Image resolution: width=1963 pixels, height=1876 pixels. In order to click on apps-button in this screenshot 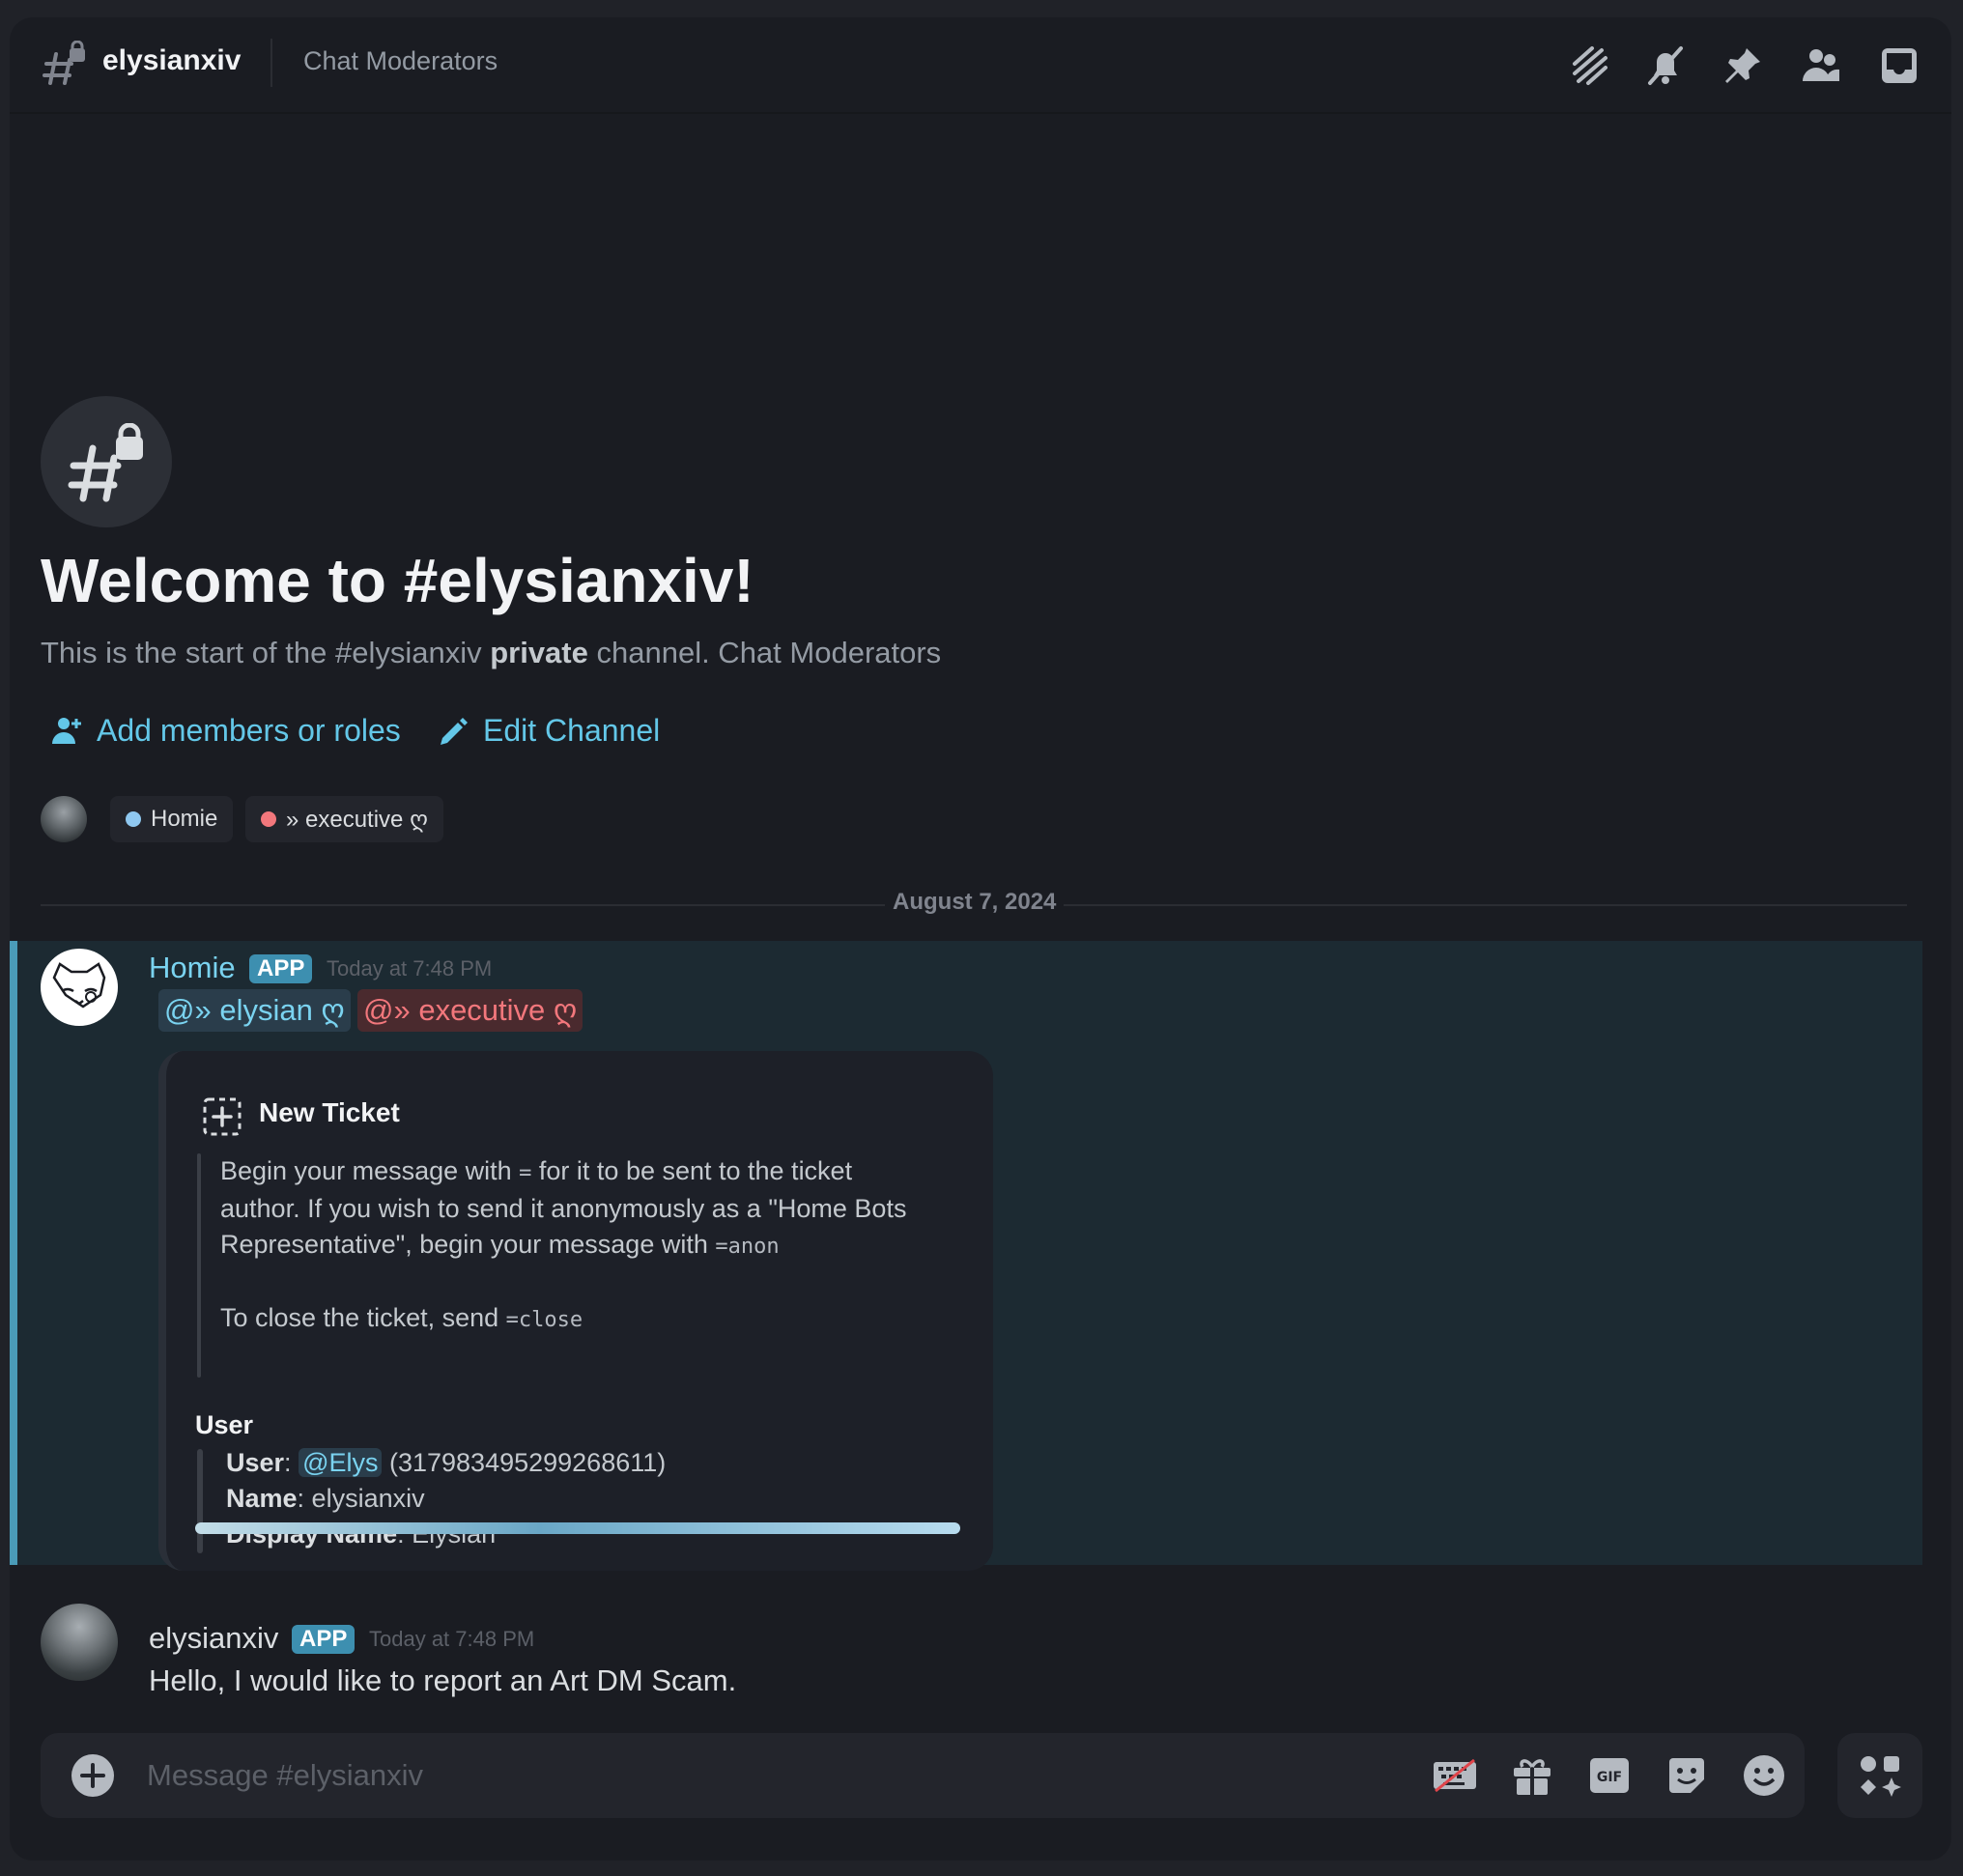, I will do `click(1879, 1776)`.